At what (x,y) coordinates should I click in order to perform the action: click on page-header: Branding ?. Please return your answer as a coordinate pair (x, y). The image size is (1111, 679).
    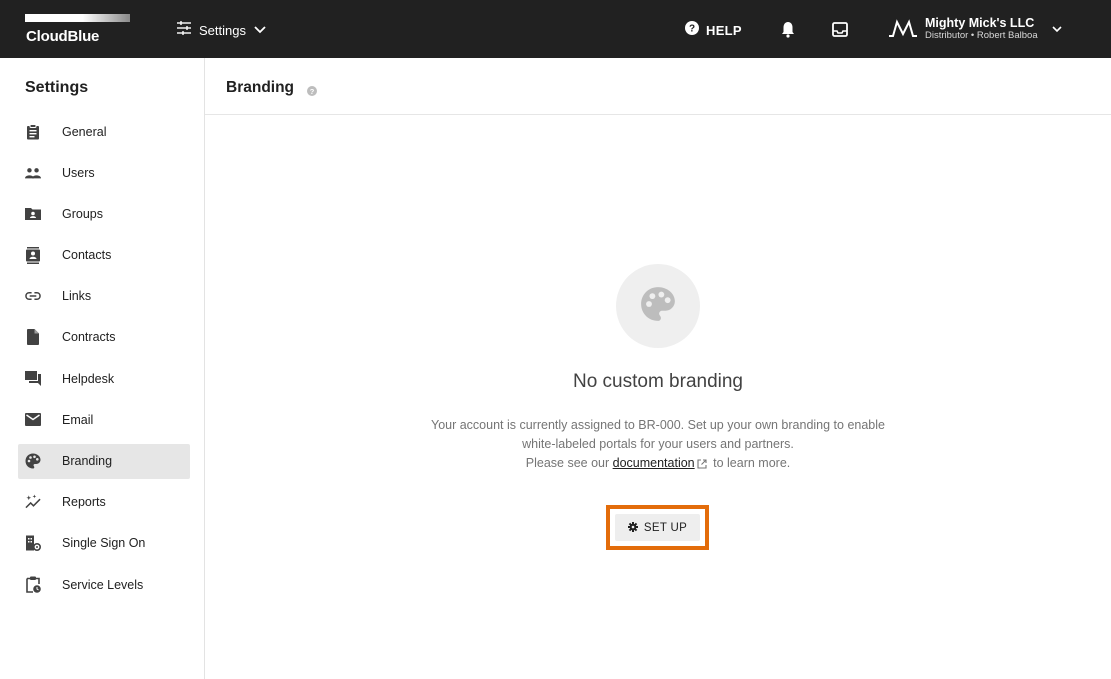
    Looking at the image, I should click on (658, 86).